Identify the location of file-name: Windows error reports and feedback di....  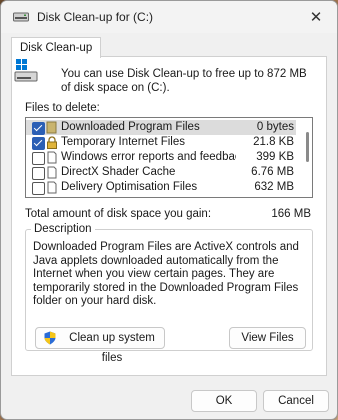
(148, 157).